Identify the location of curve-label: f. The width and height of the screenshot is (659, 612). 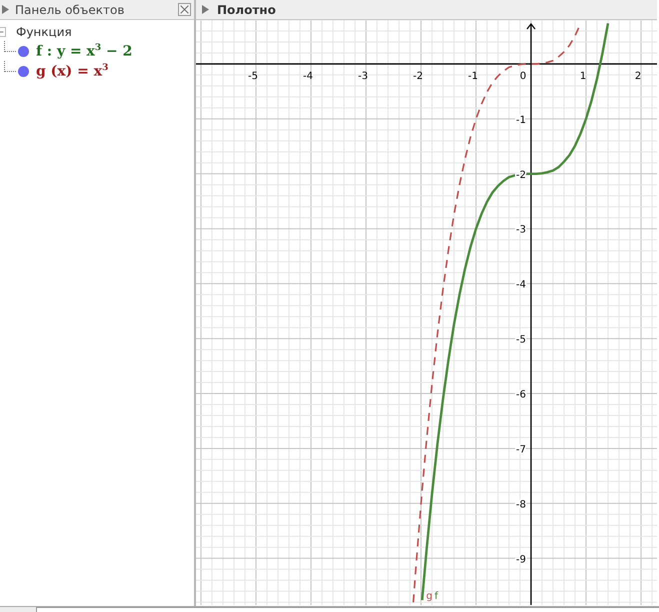
(436, 596).